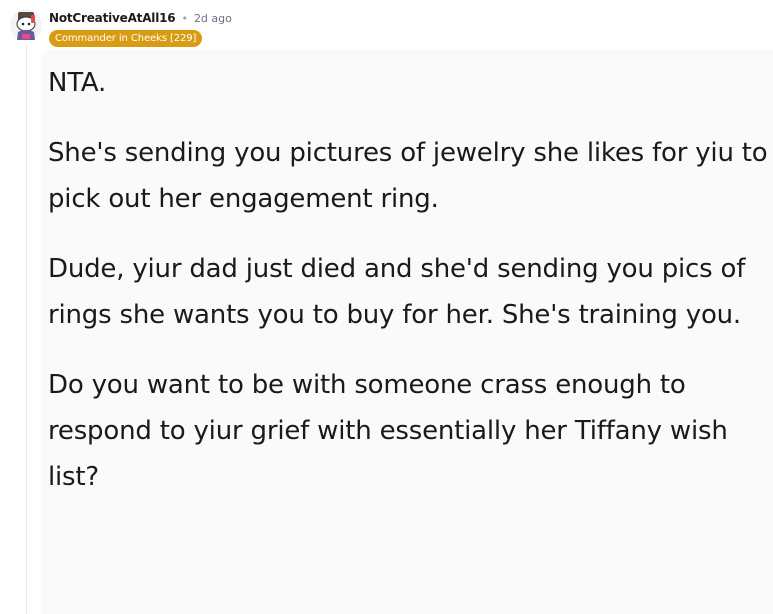 This screenshot has width=773, height=614. I want to click on snoo-avatar-icon, so click(26, 25).